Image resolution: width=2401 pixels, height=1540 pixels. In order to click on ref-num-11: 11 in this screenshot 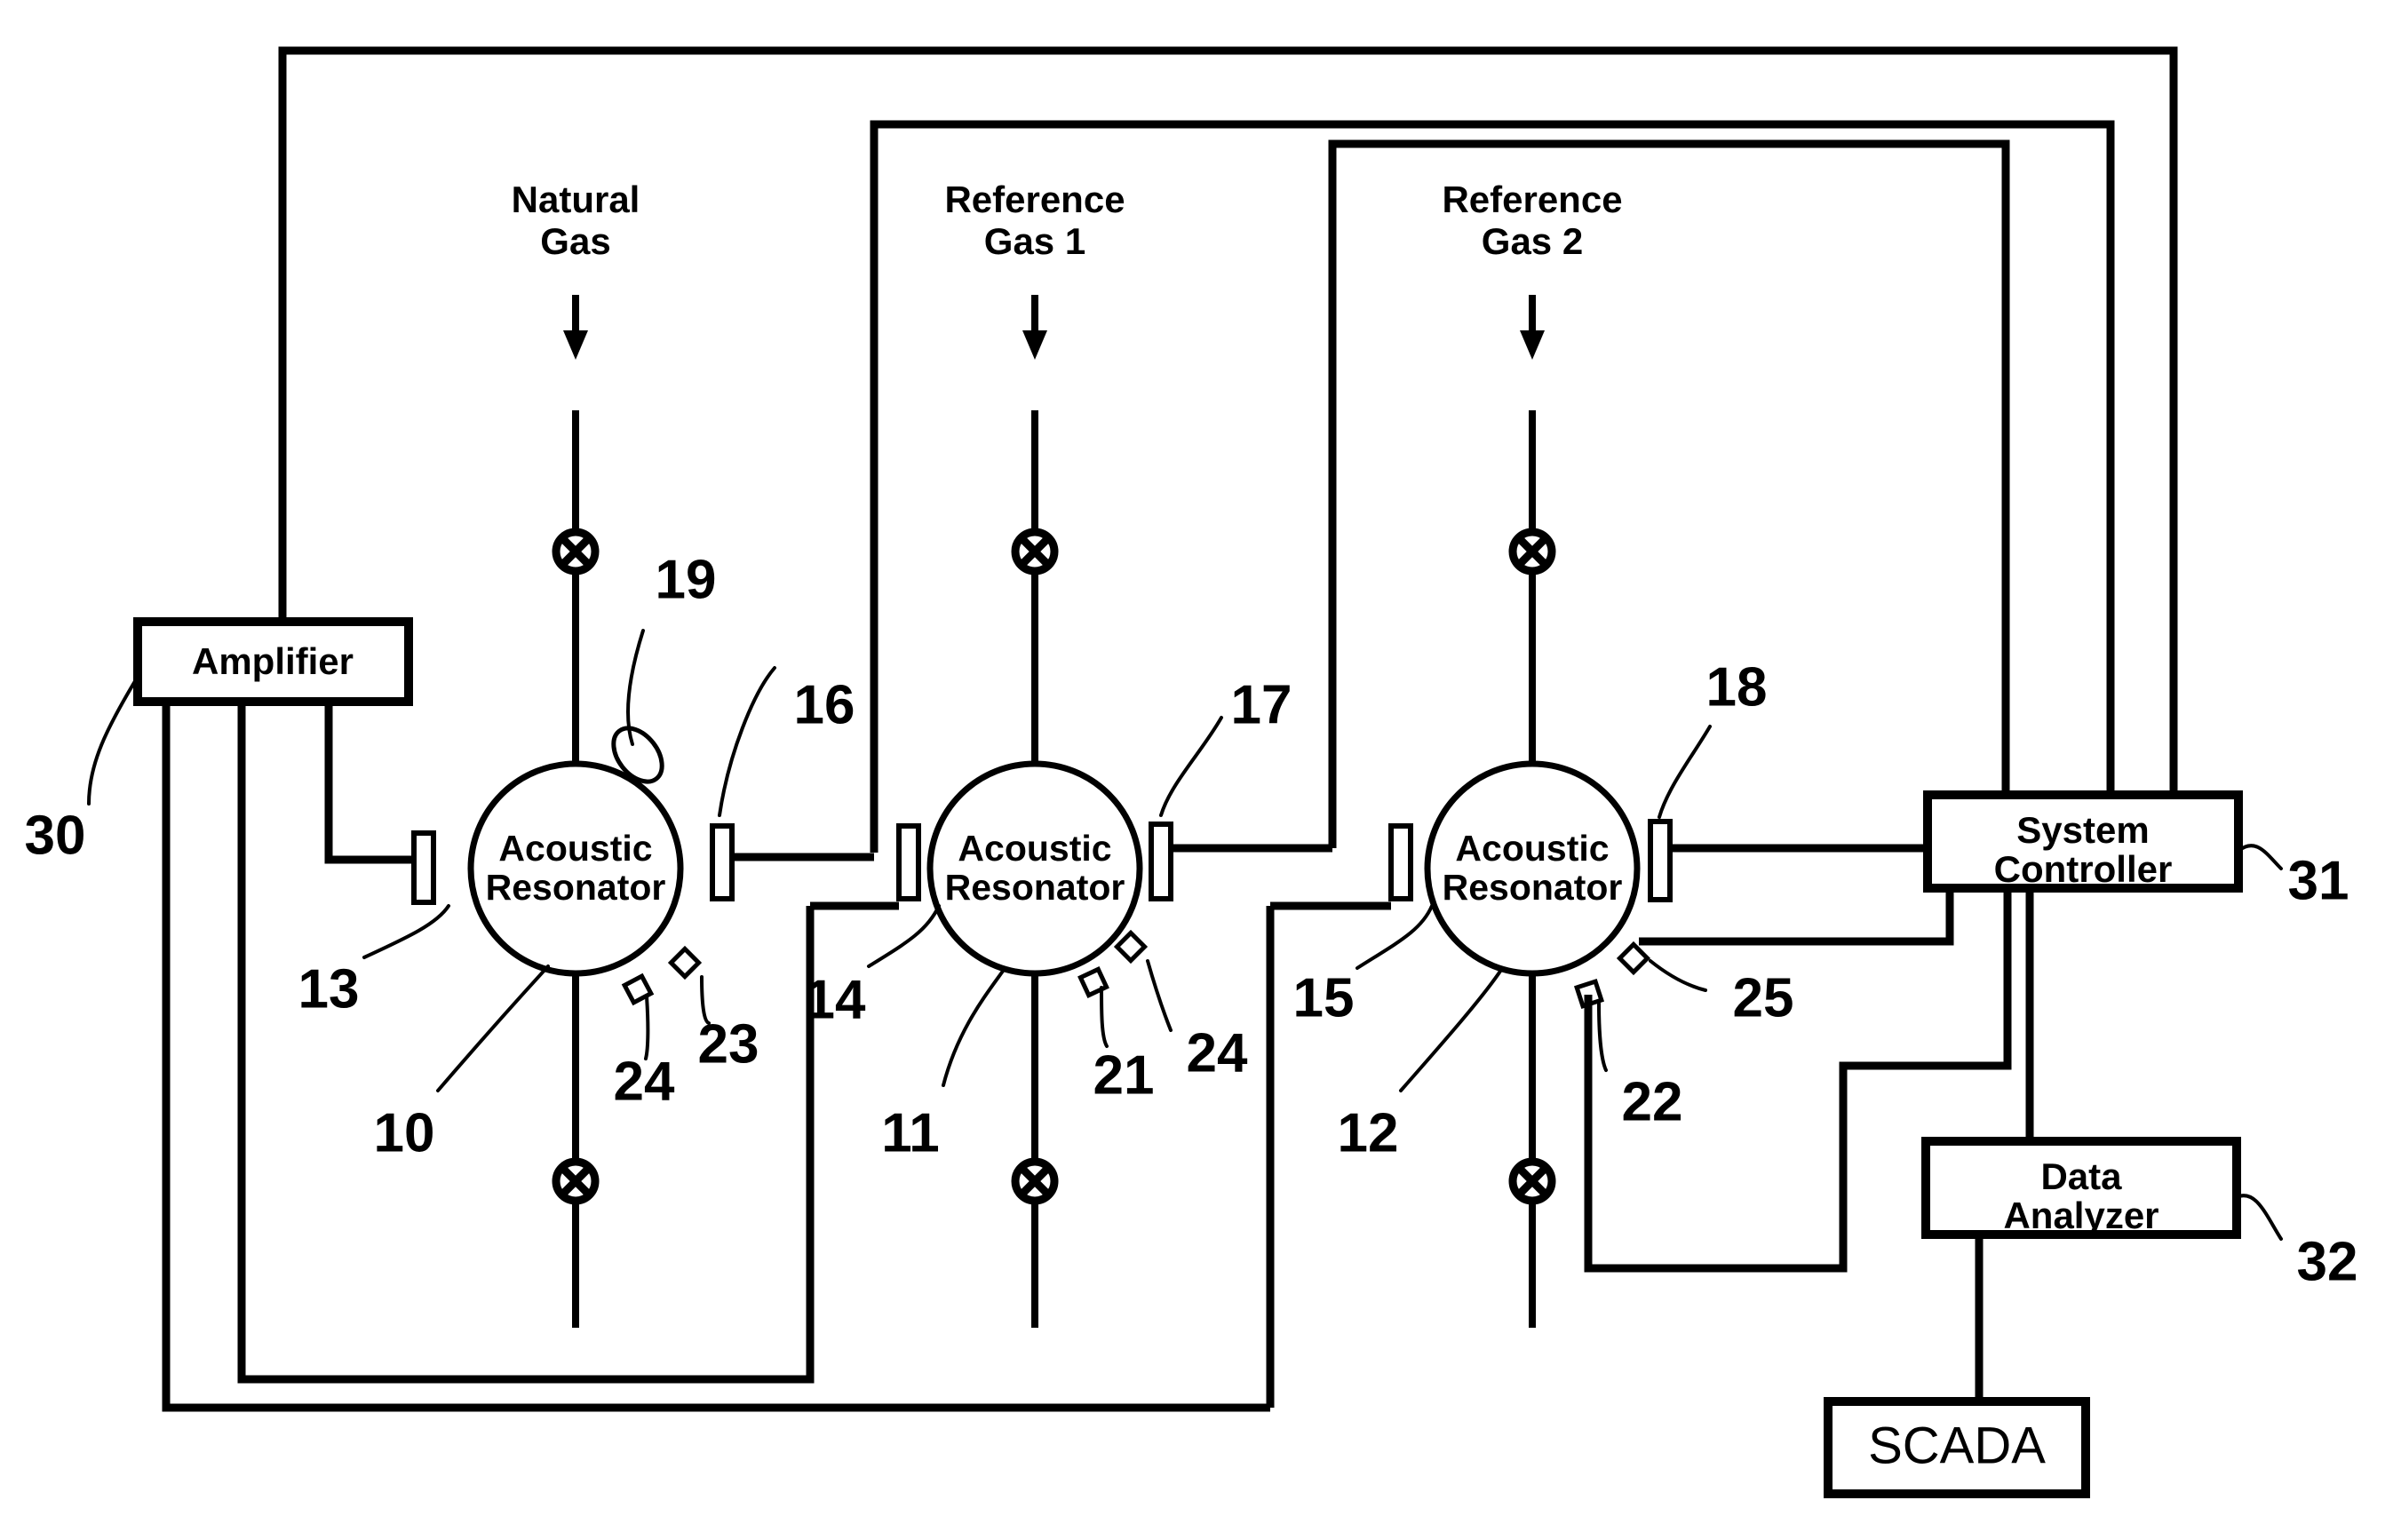, I will do `click(910, 1133)`.